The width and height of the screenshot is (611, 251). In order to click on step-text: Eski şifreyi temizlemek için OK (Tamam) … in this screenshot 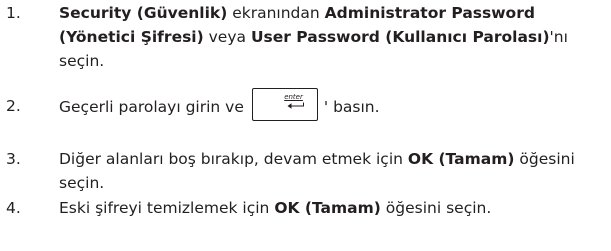, I will do `click(332, 208)`.